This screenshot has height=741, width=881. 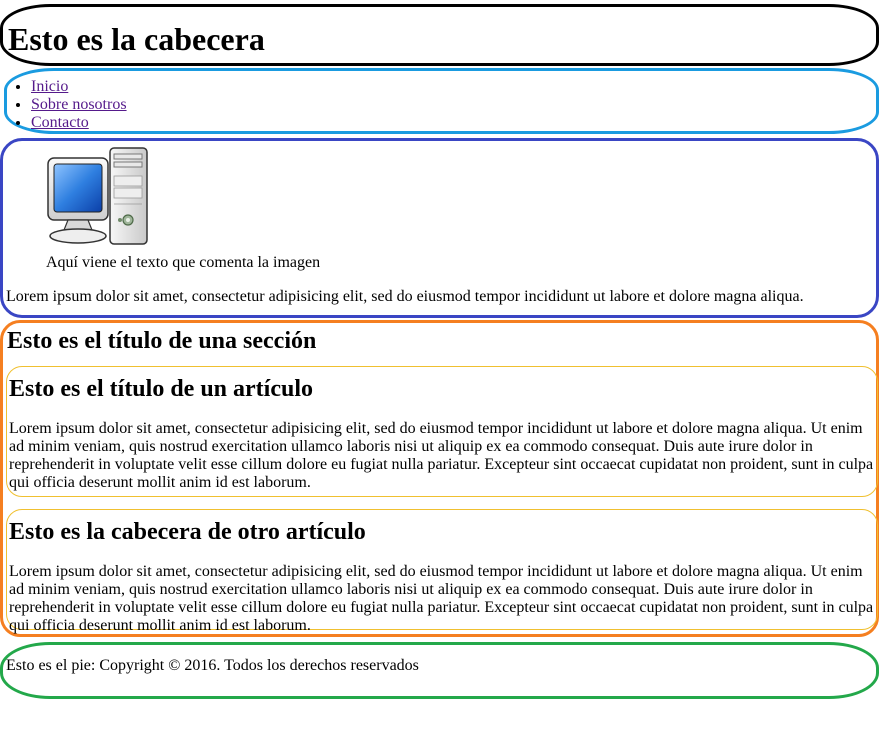 What do you see at coordinates (439, 35) in the screenshot?
I see `page-header: Esto es la cabecera` at bounding box center [439, 35].